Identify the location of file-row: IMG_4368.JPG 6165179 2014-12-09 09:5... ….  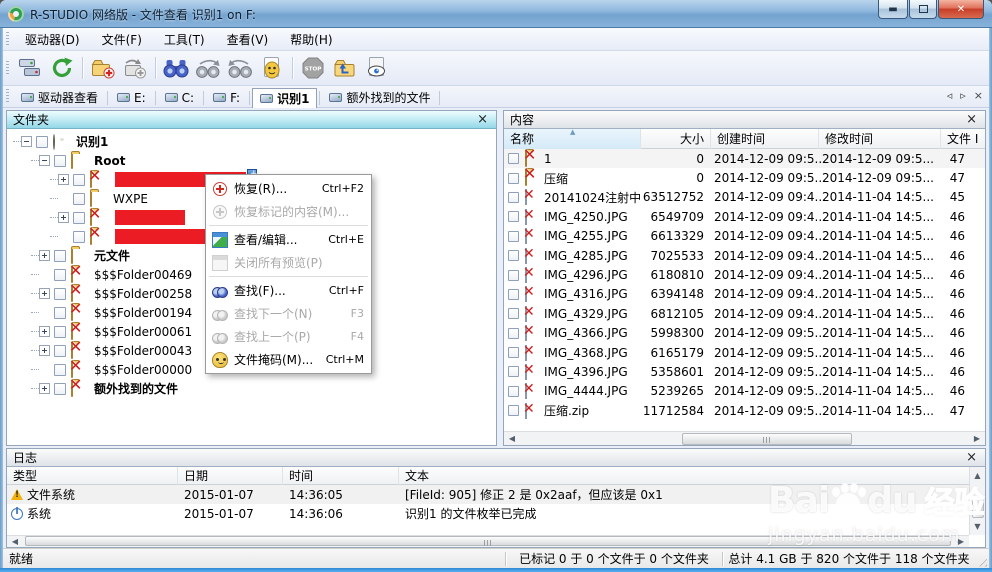
(744, 352).